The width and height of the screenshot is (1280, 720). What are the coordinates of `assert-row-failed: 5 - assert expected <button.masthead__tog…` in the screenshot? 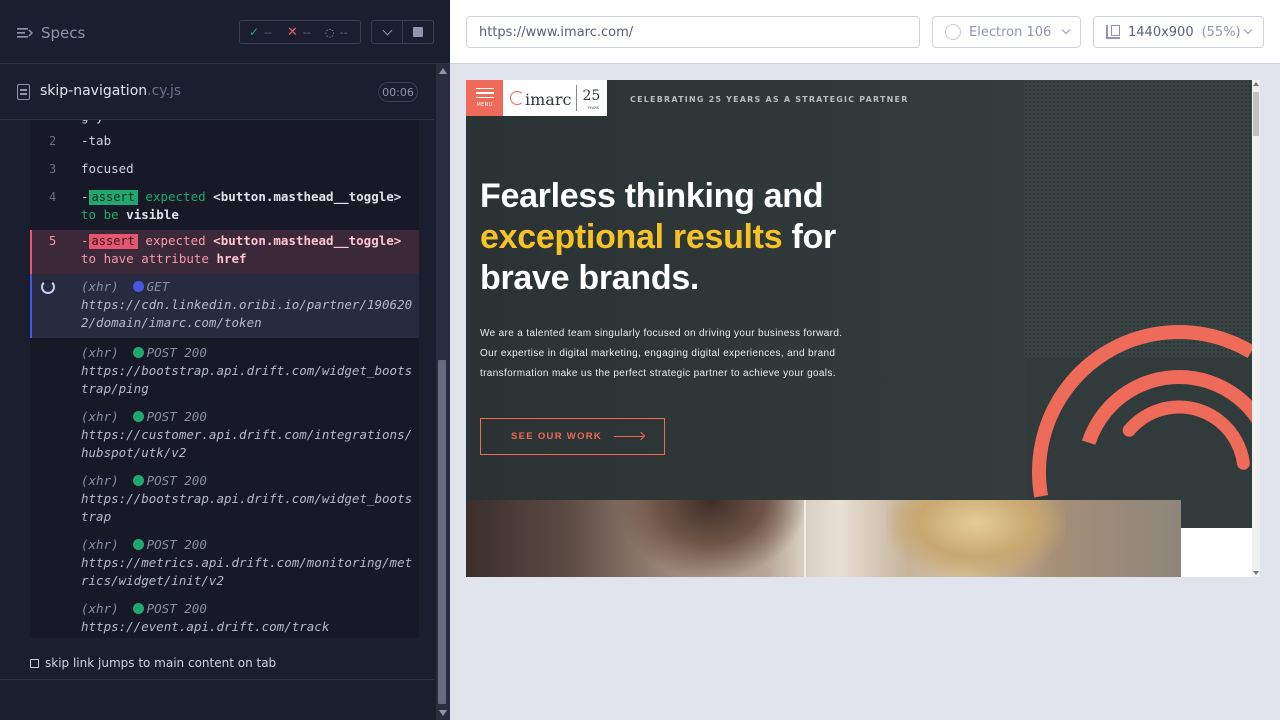 It's located at (224, 252).